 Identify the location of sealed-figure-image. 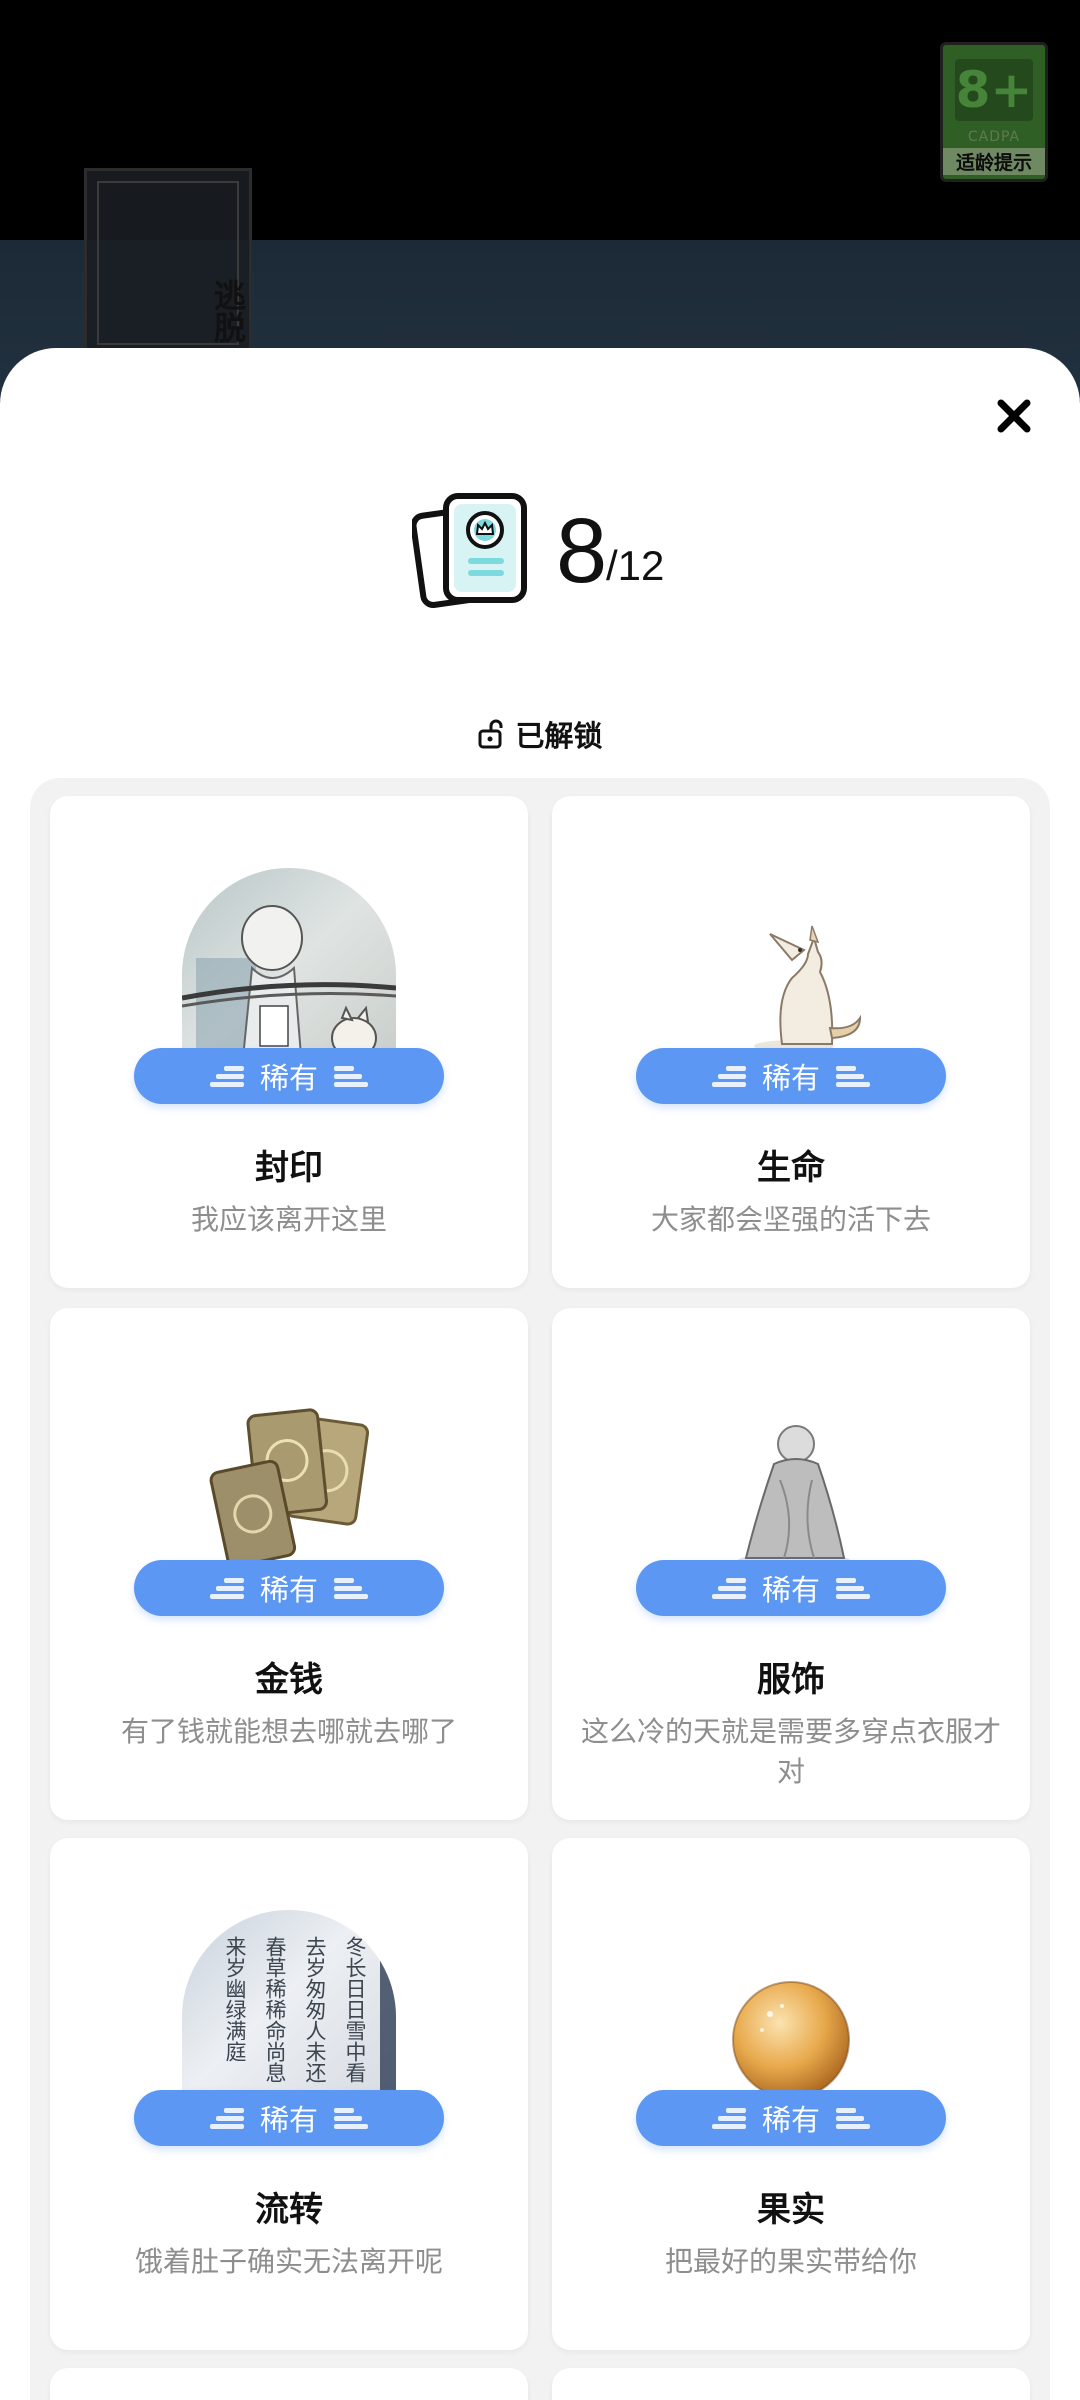
(289, 968).